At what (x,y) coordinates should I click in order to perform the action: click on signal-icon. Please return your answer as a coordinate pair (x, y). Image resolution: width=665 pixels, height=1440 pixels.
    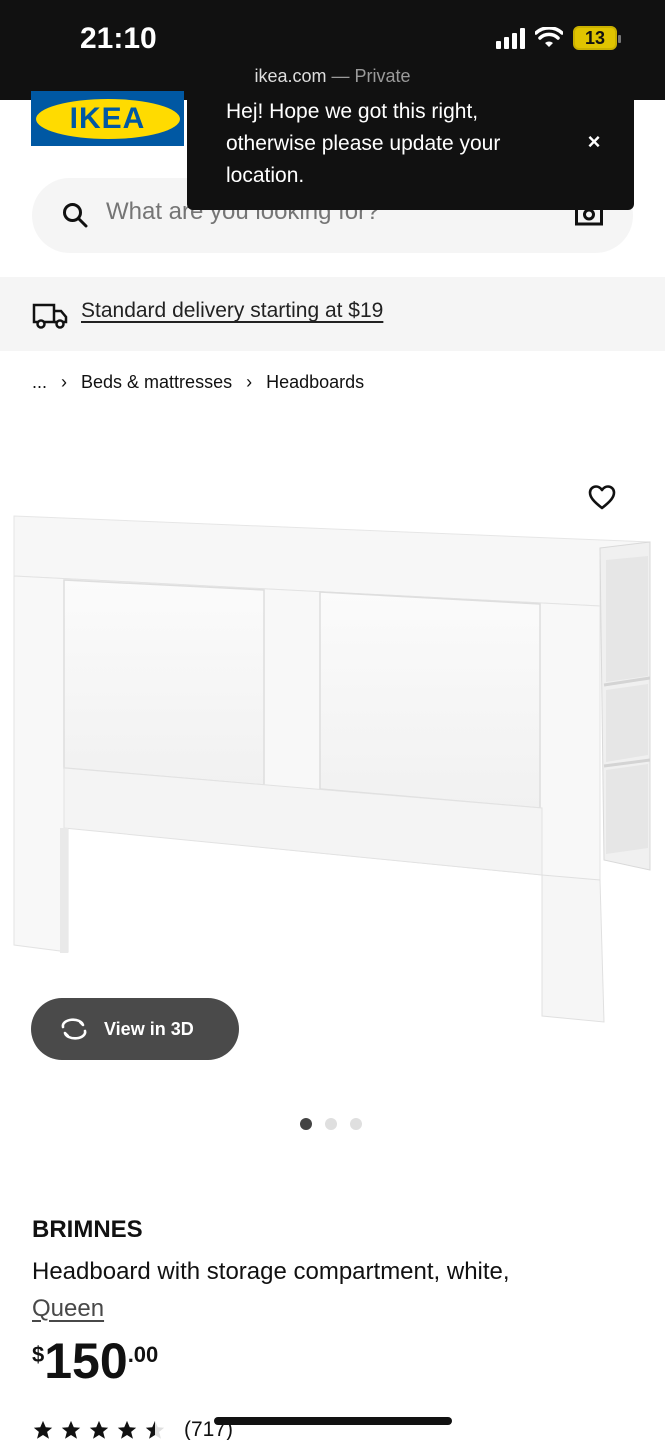
    Looking at the image, I should click on (510, 38).